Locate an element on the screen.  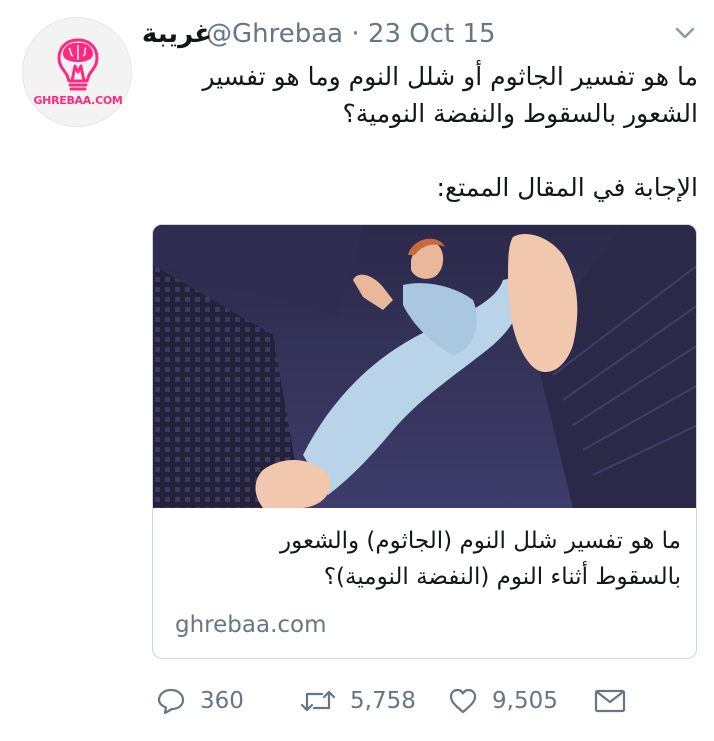
handle: @Ghrebaa is located at coordinates (274, 34).